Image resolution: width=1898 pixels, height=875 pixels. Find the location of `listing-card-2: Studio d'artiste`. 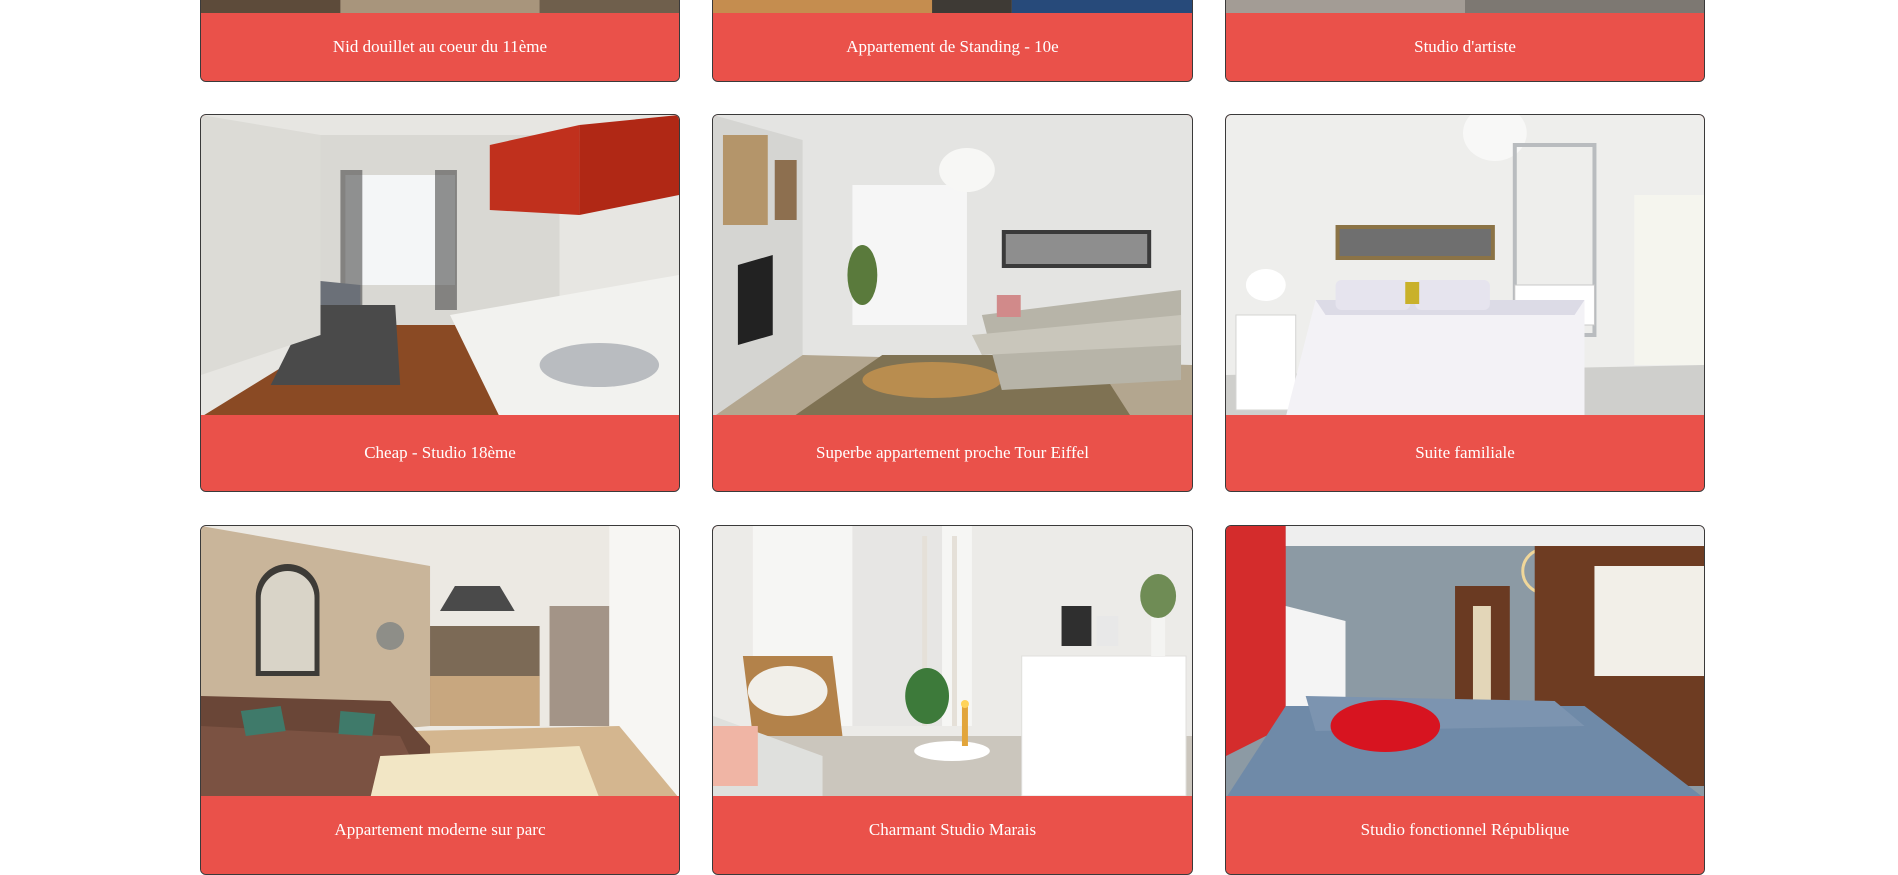

listing-card-2: Studio d'artiste is located at coordinates (1465, 41).